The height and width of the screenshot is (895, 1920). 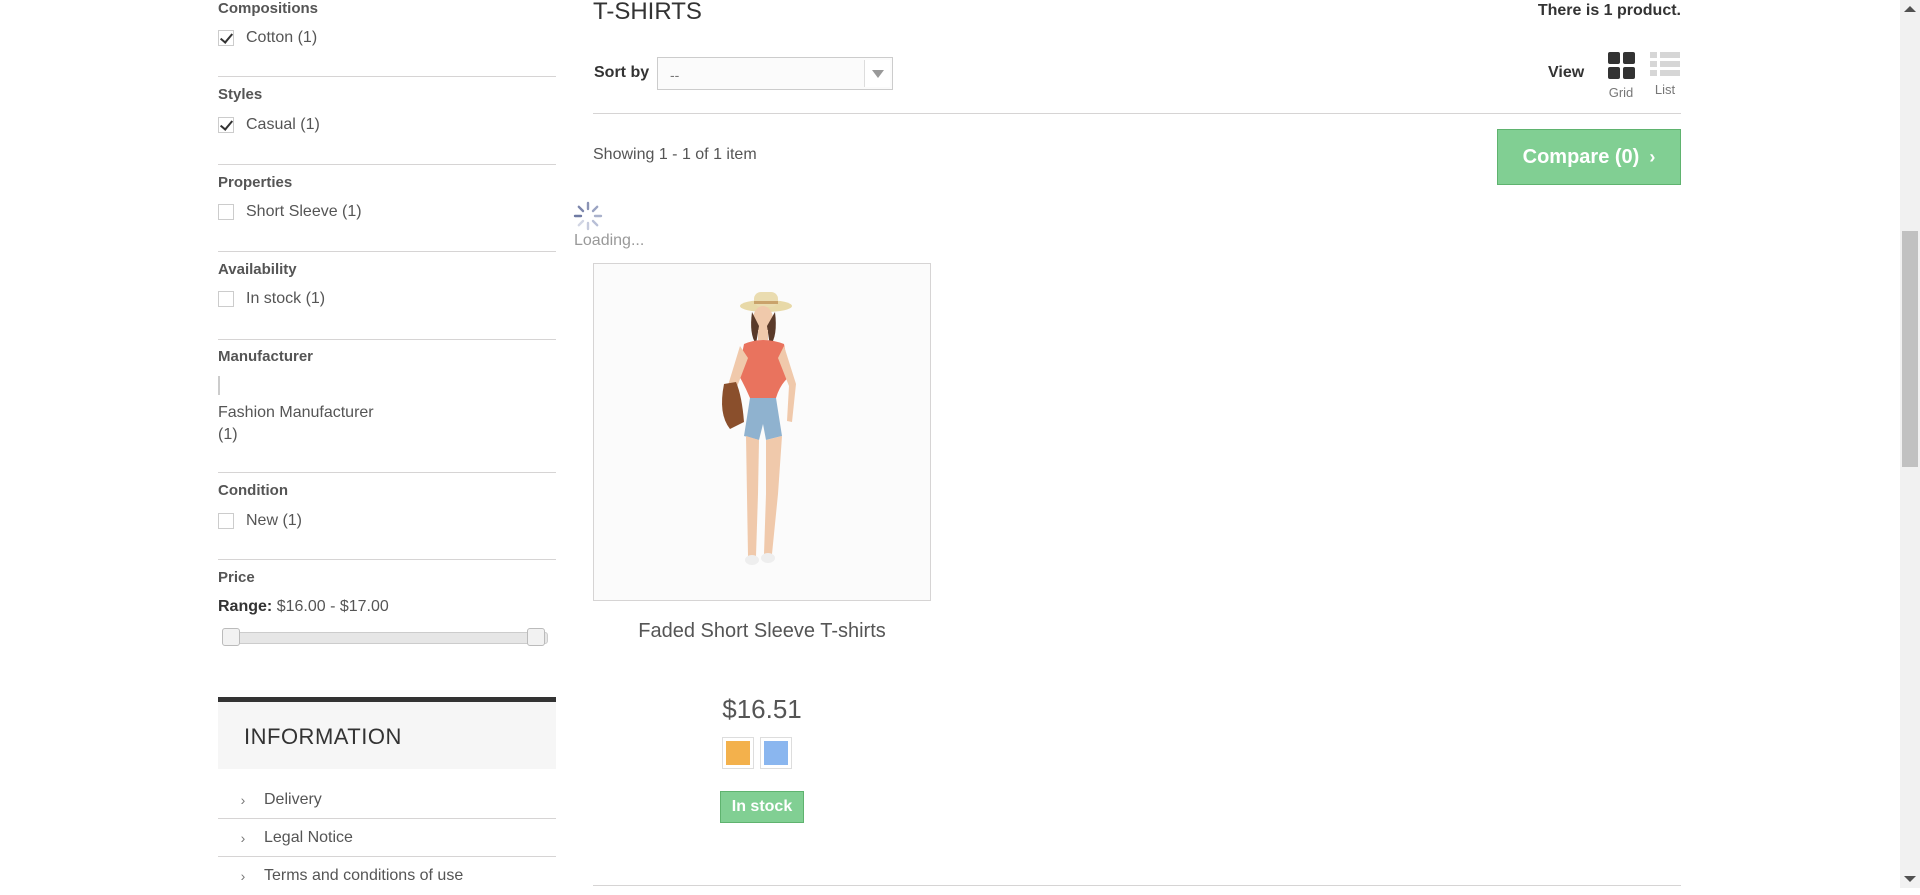 I want to click on filter-option-label: Fashion Manufacturer, so click(x=296, y=412).